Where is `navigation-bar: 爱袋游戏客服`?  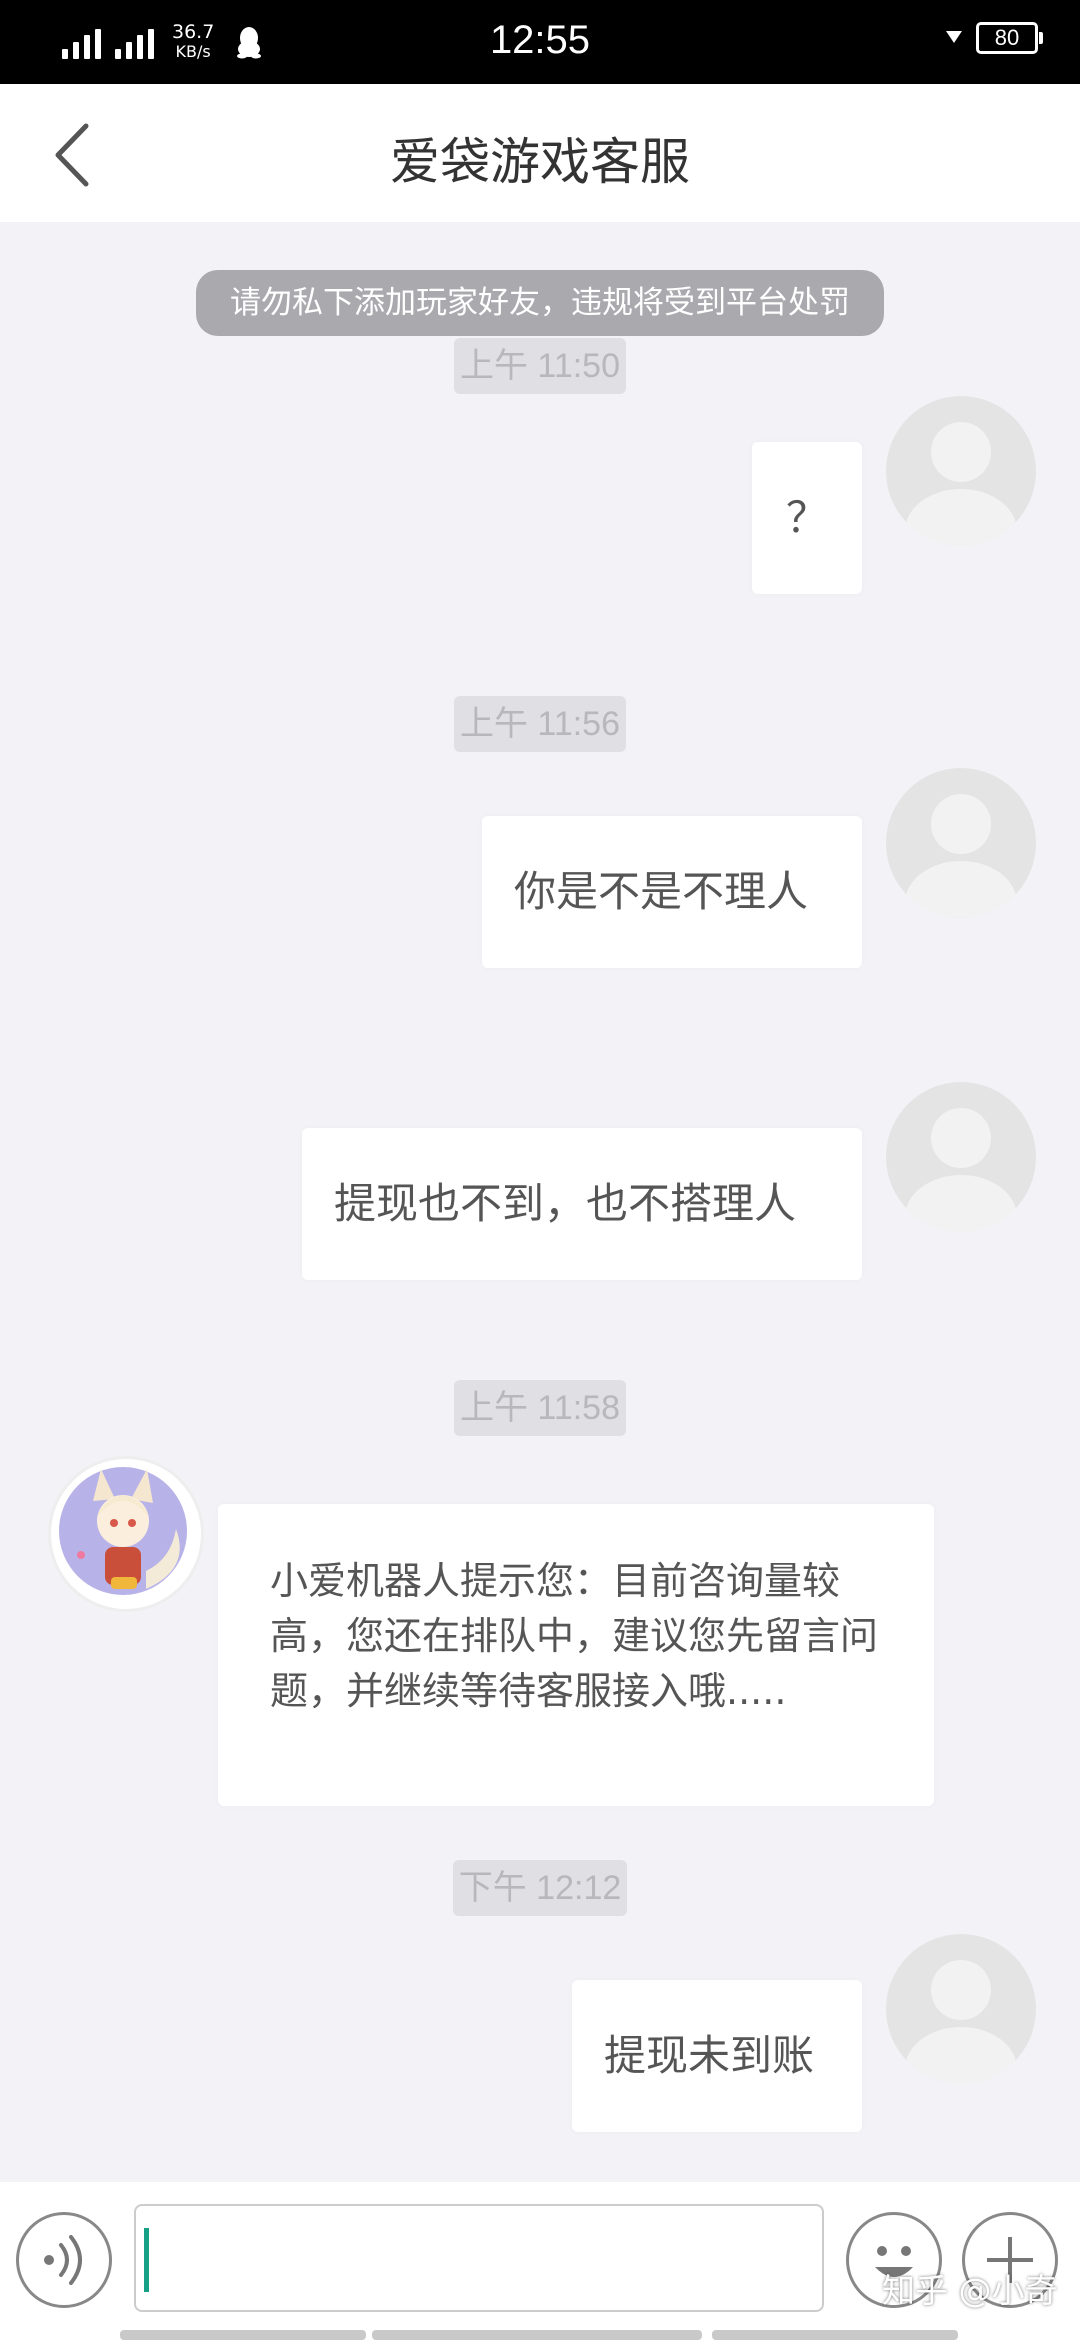
navigation-bar: 爱袋游戏客服 is located at coordinates (540, 153).